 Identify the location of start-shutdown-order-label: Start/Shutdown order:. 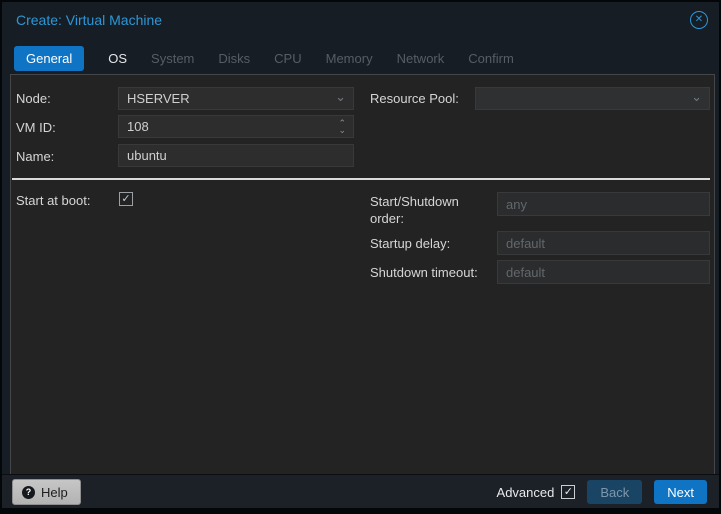
(414, 210).